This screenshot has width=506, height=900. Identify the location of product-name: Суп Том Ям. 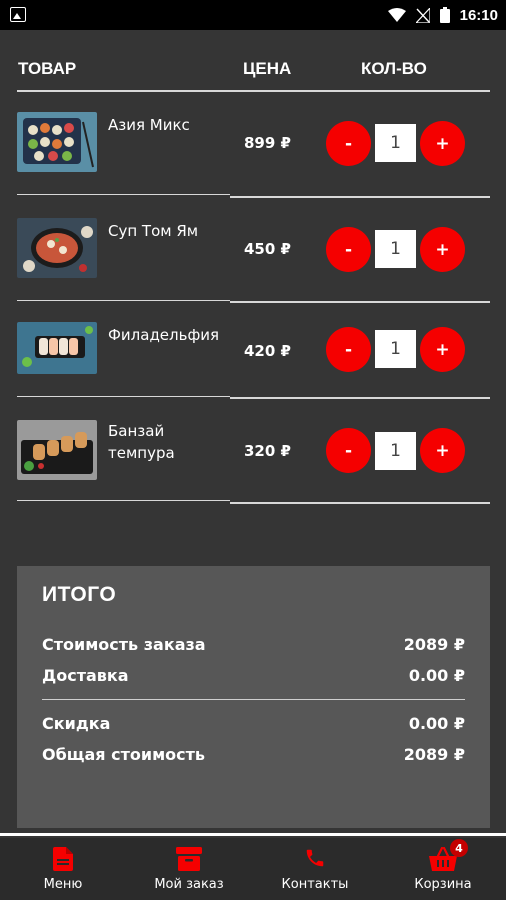
(153, 231).